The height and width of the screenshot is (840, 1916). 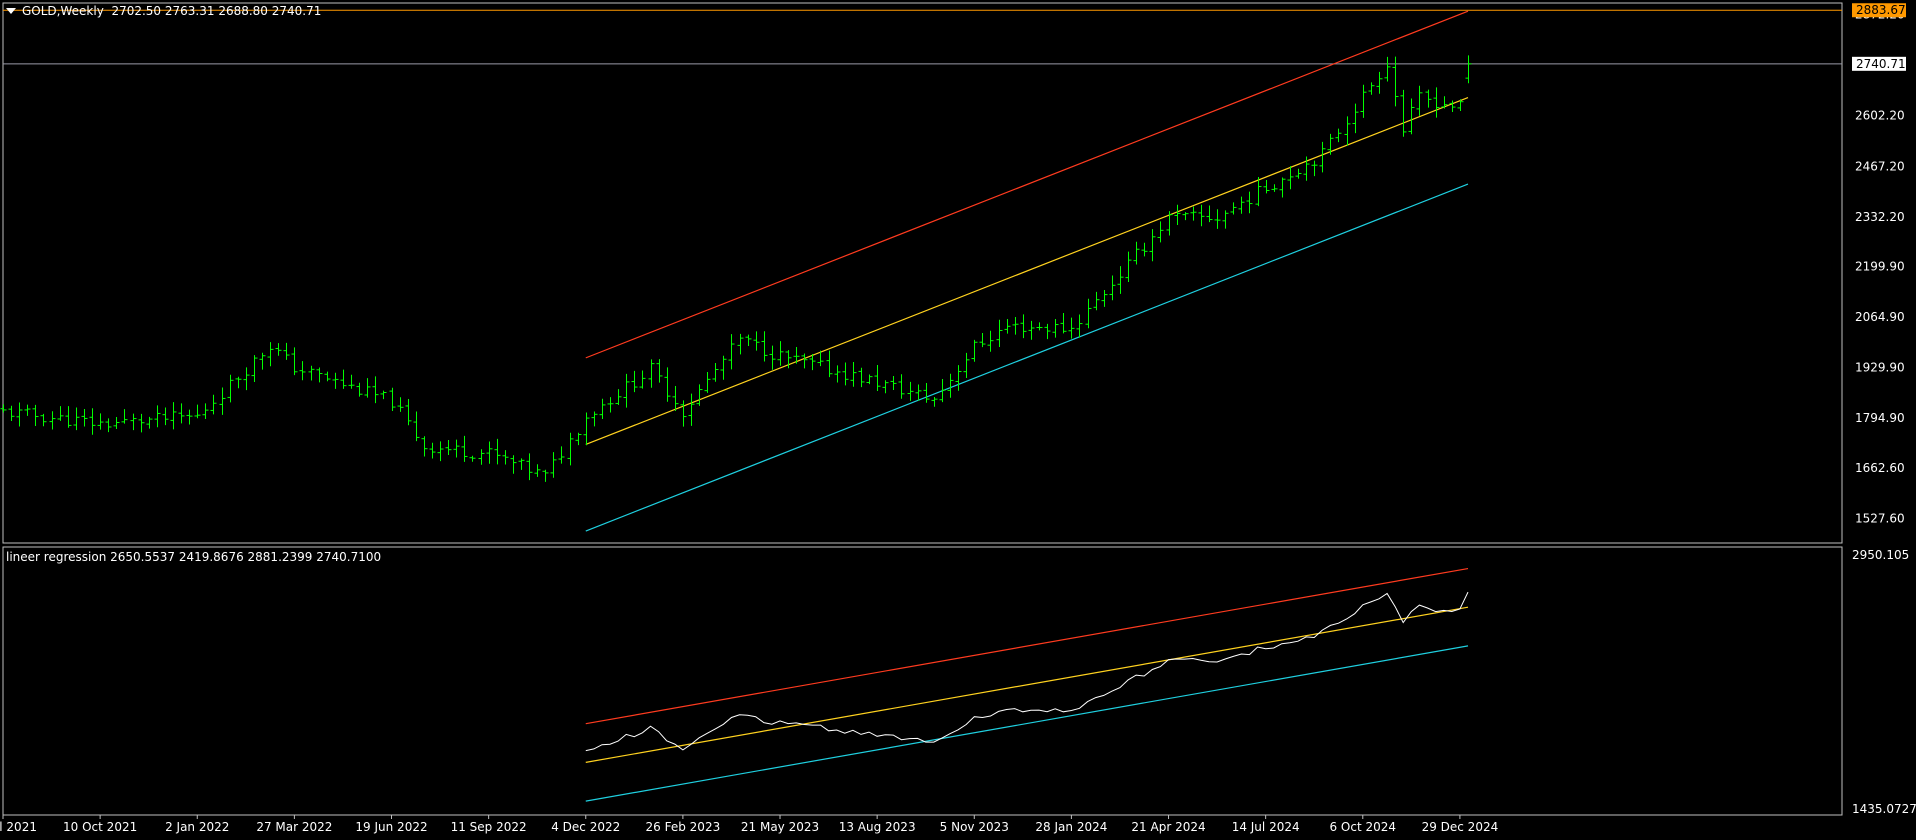 I want to click on time-axis-label: 10 Oct 2021, so click(x=100, y=827).